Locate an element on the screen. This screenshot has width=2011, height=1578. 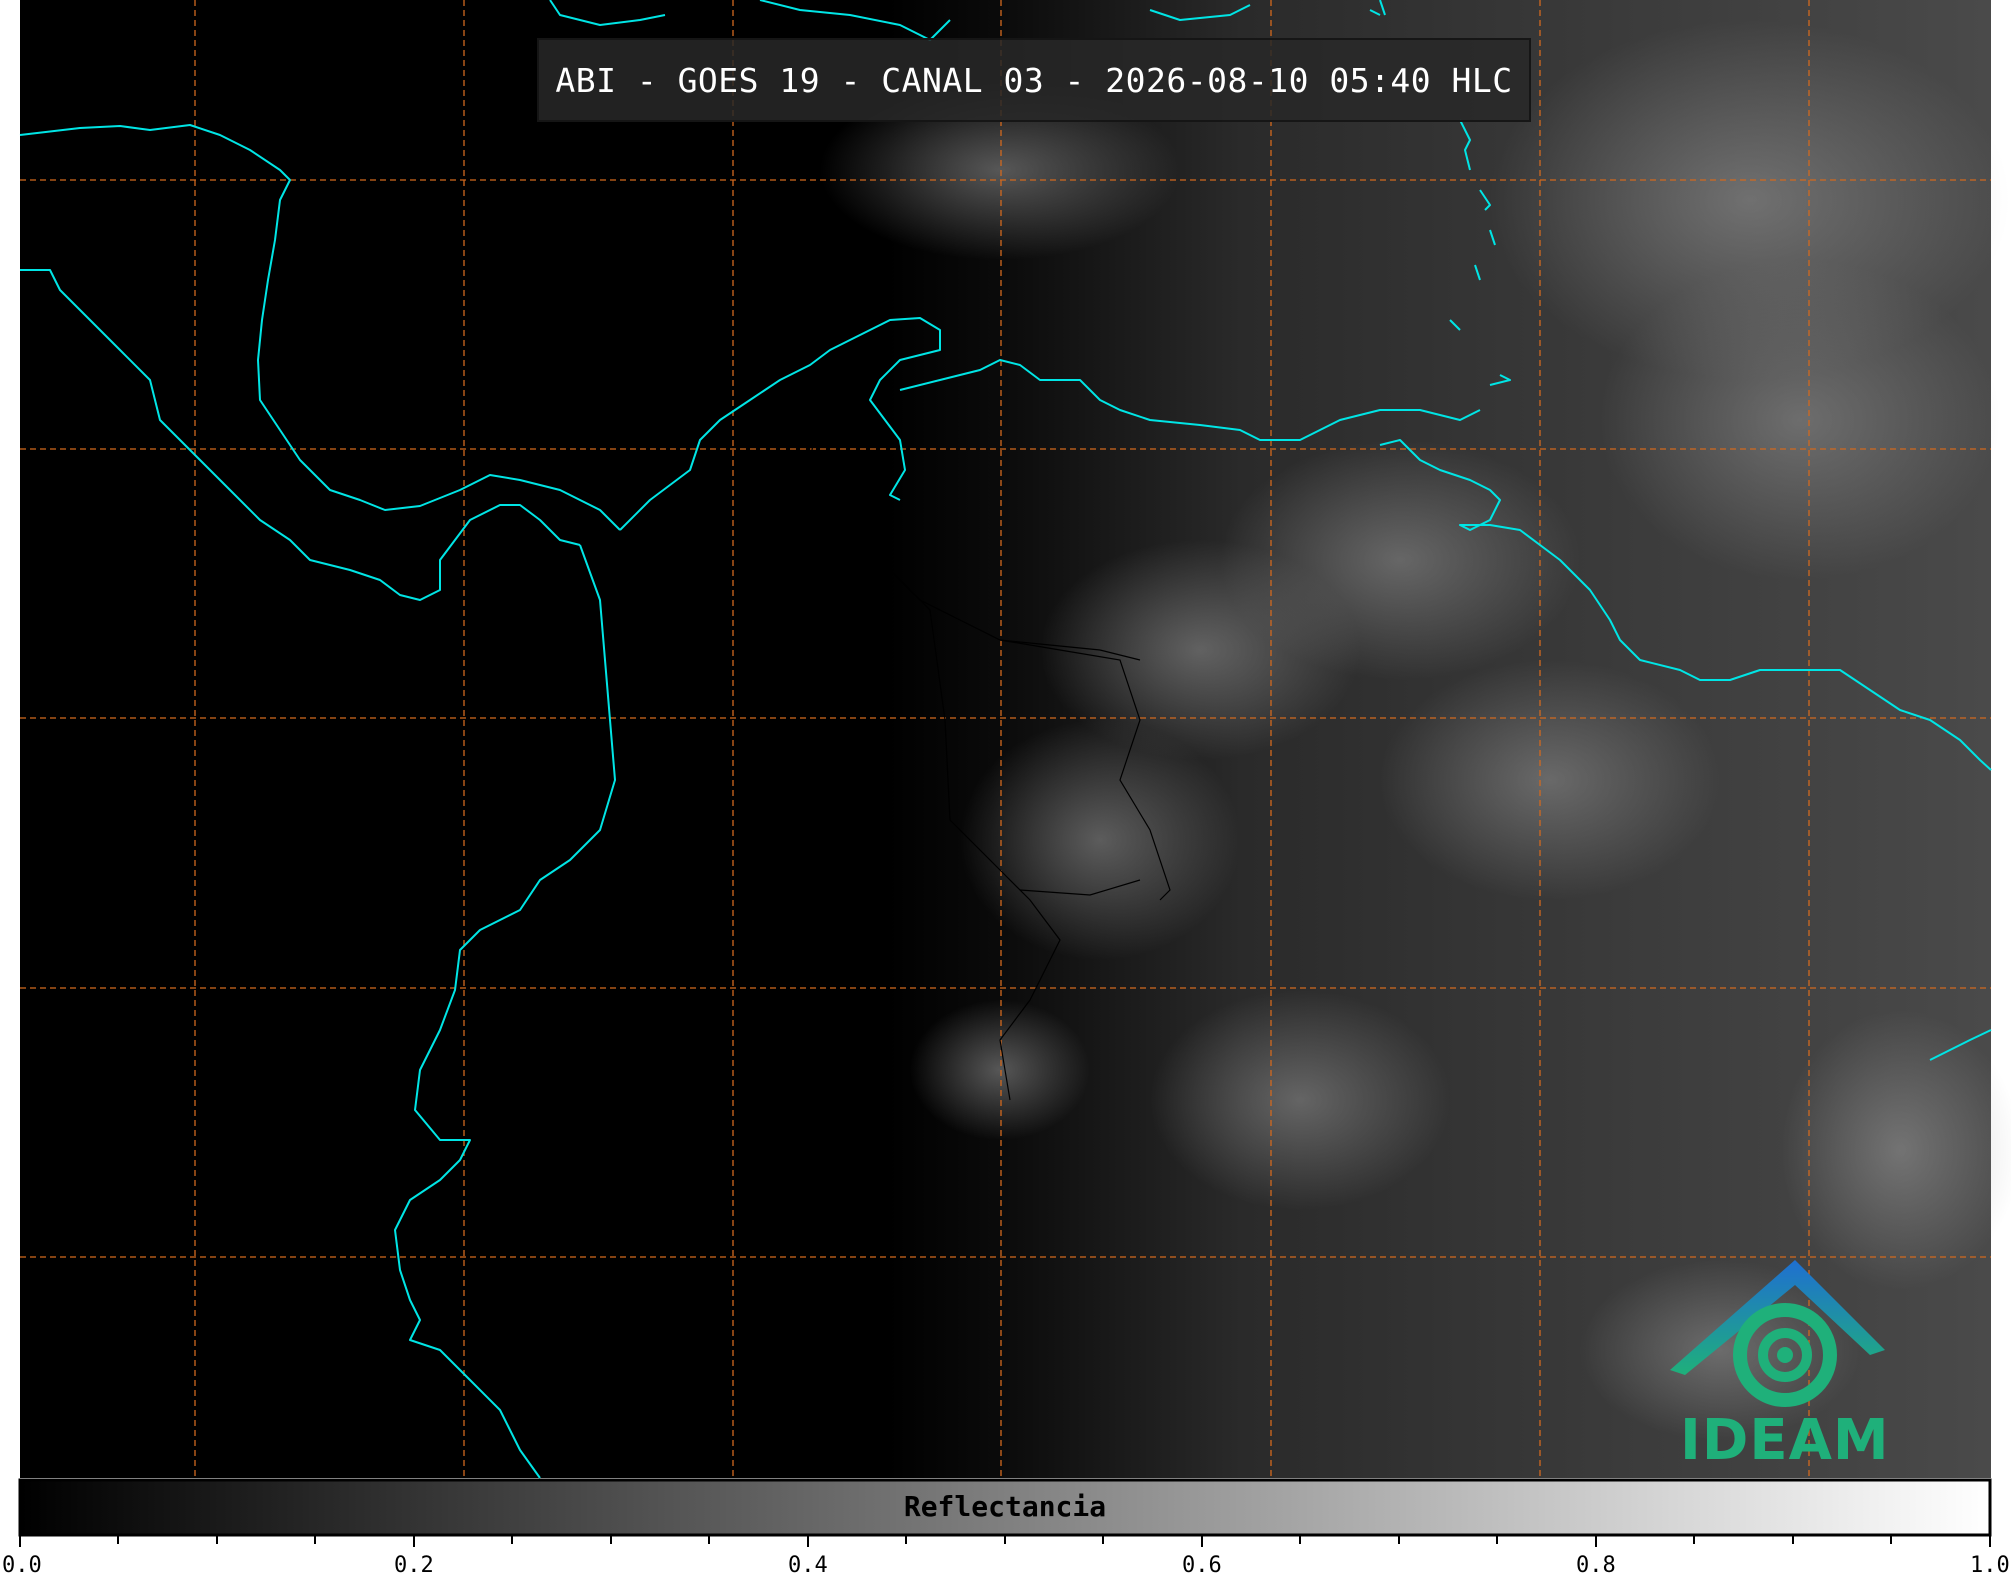
colorbar-tick-2: 0.4 is located at coordinates (808, 1565).